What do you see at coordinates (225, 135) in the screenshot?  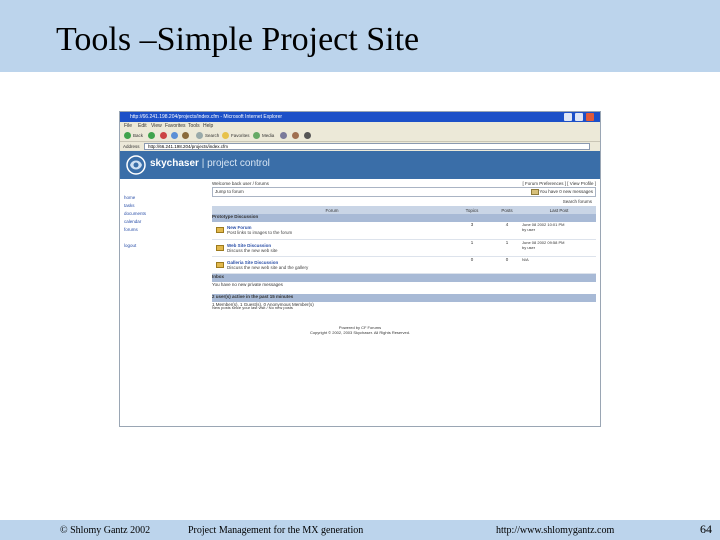 I see `favorites-icon` at bounding box center [225, 135].